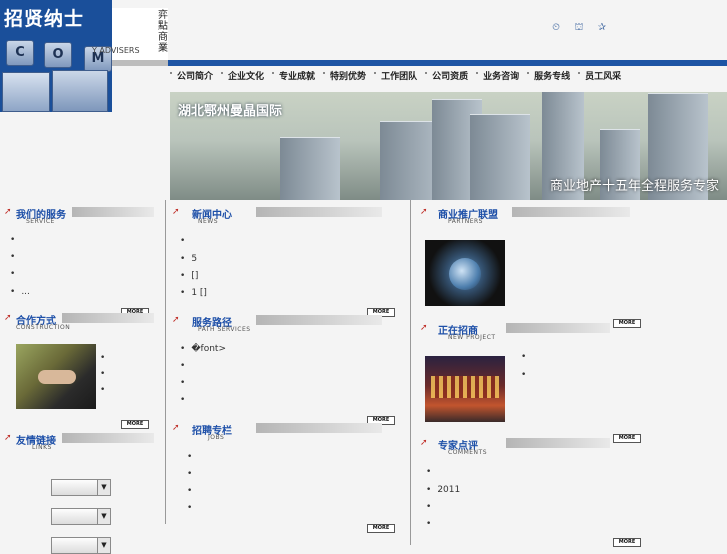 The width and height of the screenshot is (727, 554). I want to click on section-partners-header: ➚ 商业推广联盟 PARTNERS, so click(526, 217).